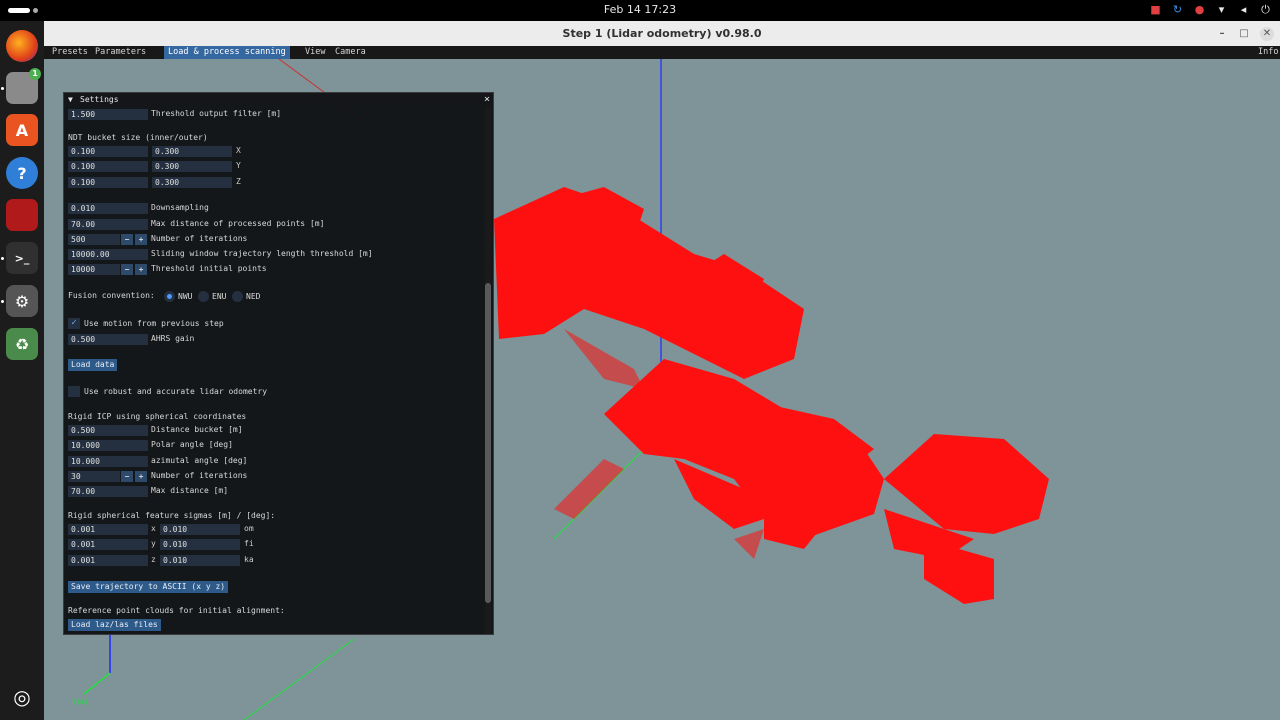 This screenshot has width=1280, height=720. Describe the element at coordinates (23, 86) in the screenshot. I see `files-icon: 1` at that location.